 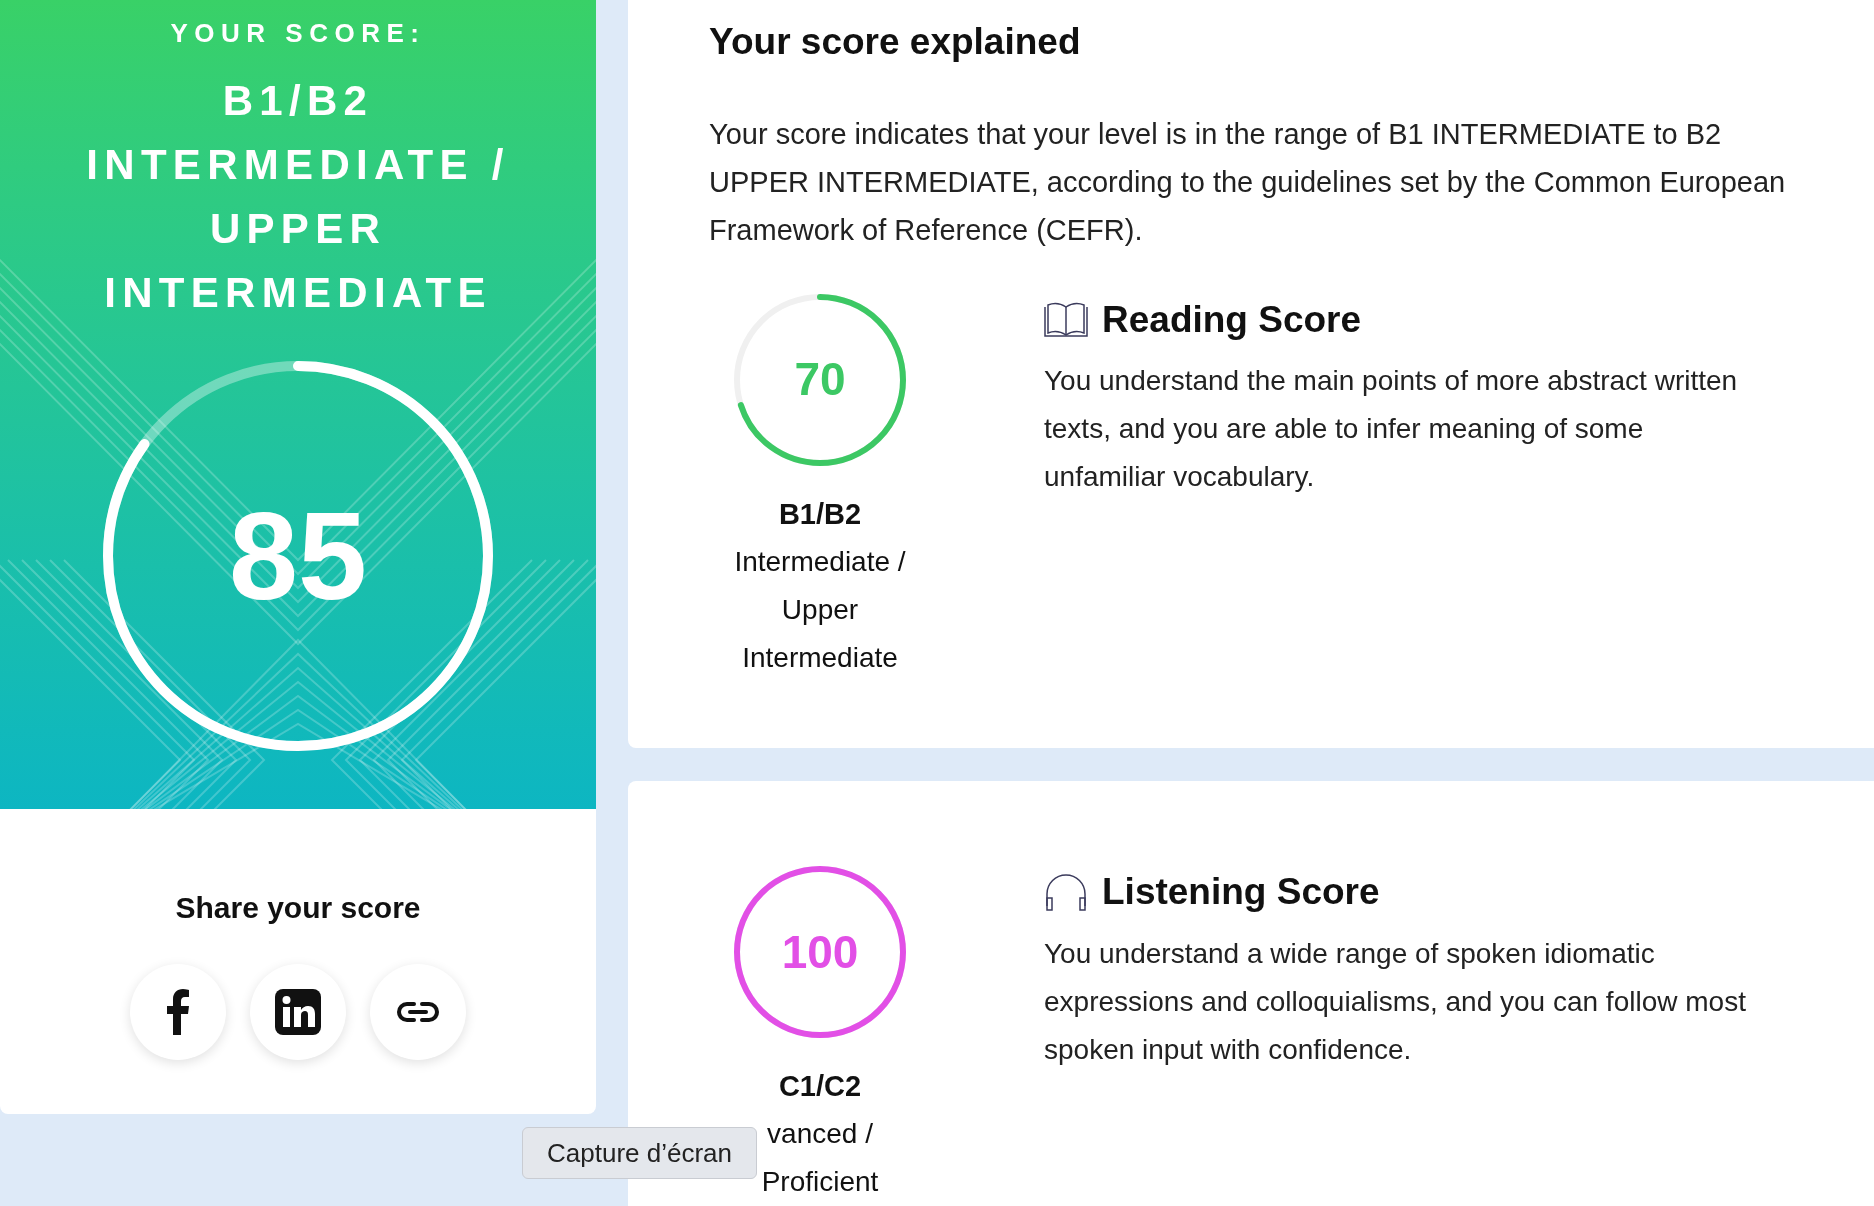 I want to click on grade-code: B1/B2, so click(x=820, y=514).